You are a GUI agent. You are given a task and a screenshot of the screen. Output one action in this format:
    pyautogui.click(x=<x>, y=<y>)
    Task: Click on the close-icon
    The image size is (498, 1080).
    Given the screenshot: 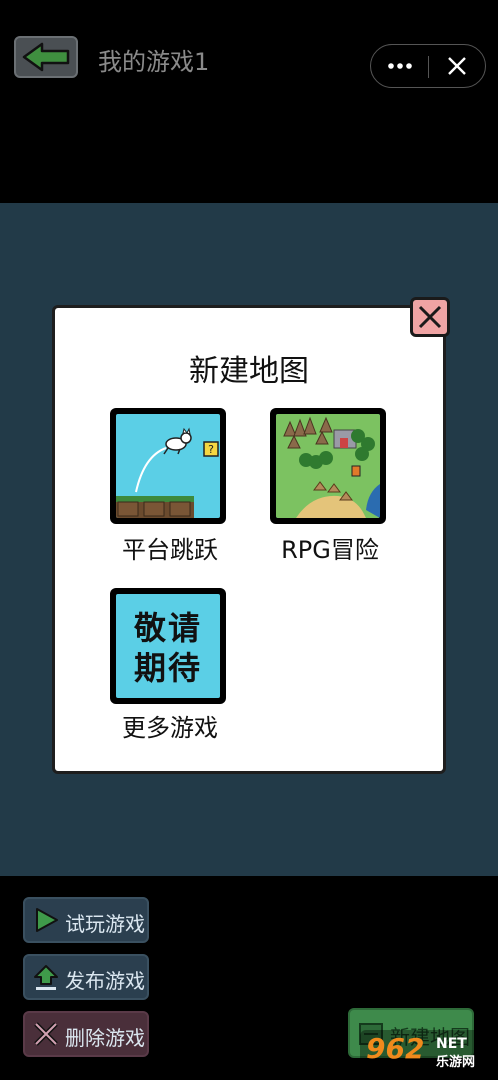 What is the action you would take?
    pyautogui.click(x=457, y=66)
    